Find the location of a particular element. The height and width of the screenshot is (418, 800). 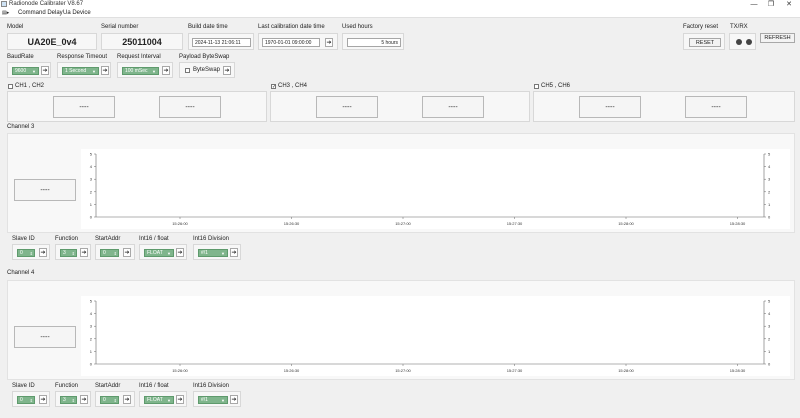

byteswap-checkbox is located at coordinates (187, 70).